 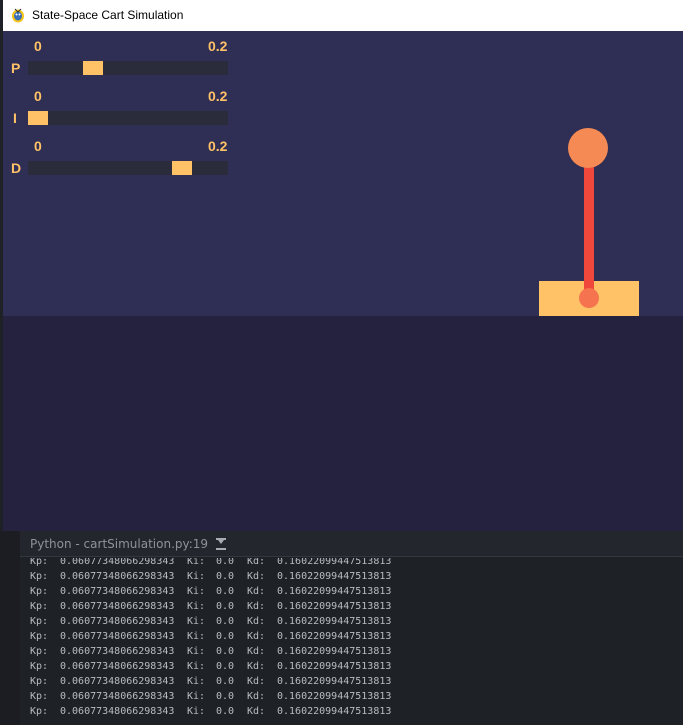 What do you see at coordinates (16, 168) in the screenshot?
I see `d-slider-label: D` at bounding box center [16, 168].